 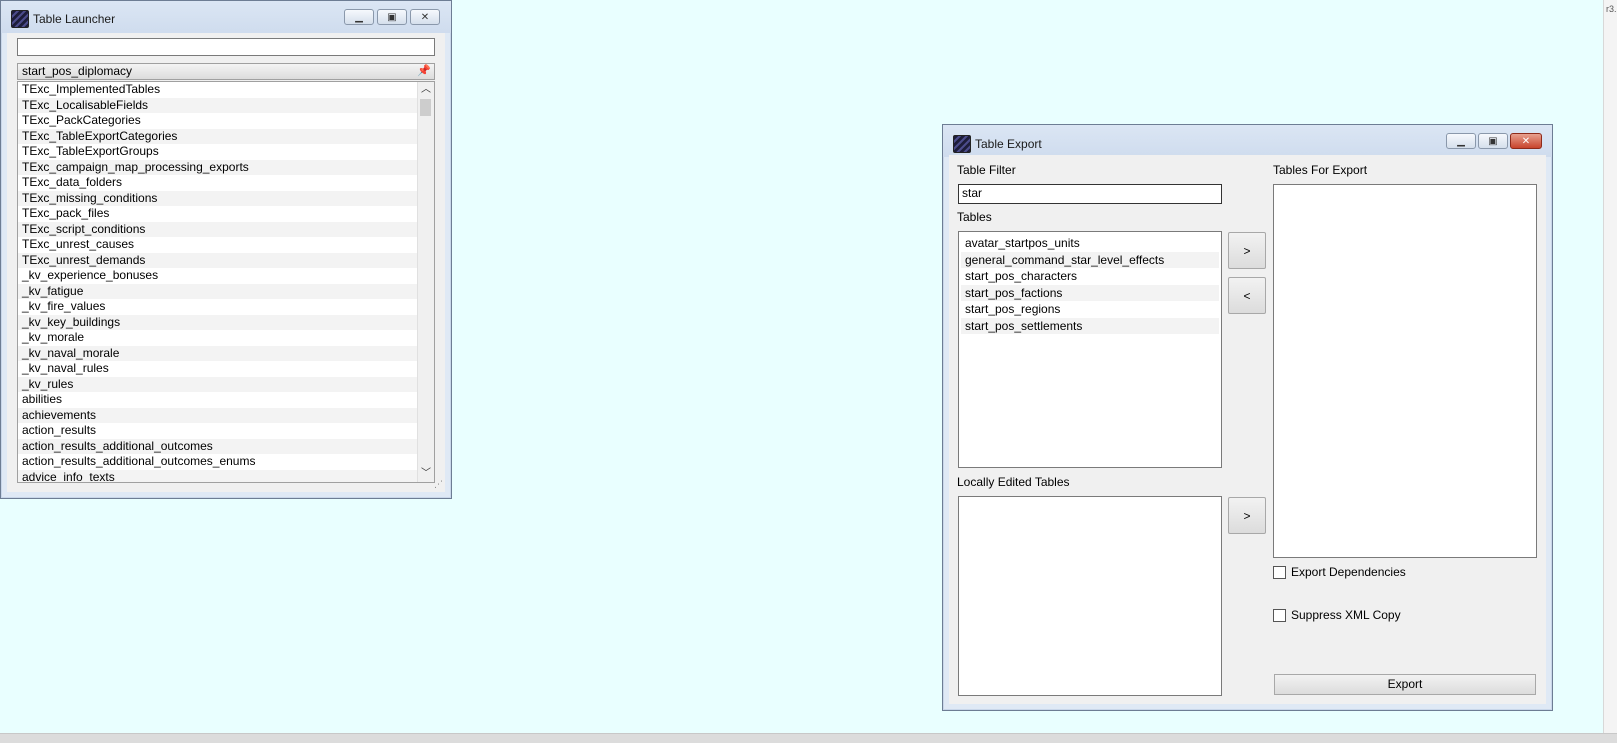 I want to click on tables-for-export-label: Tables For Export, so click(x=1320, y=170).